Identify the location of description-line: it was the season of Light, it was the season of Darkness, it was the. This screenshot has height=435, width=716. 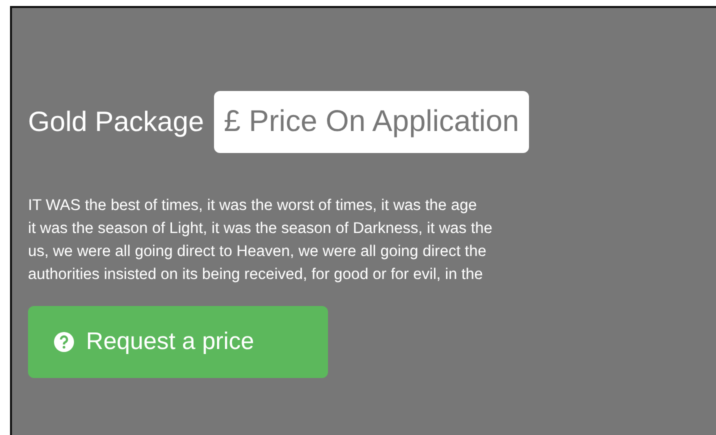
(261, 229).